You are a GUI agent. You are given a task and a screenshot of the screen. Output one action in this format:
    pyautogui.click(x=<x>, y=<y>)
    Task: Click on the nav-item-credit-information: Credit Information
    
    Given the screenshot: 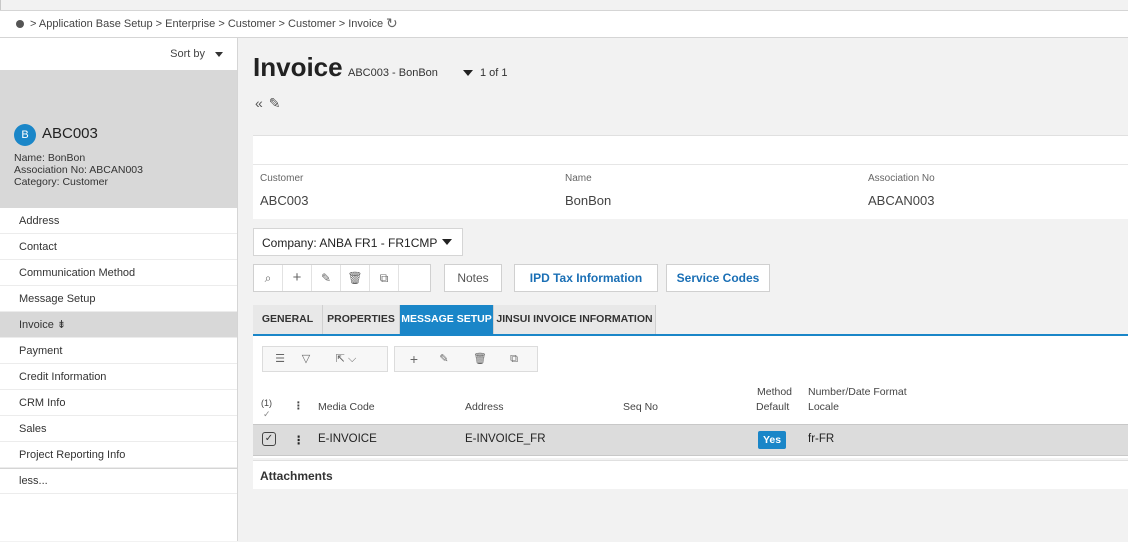 What is the action you would take?
    pyautogui.click(x=118, y=377)
    